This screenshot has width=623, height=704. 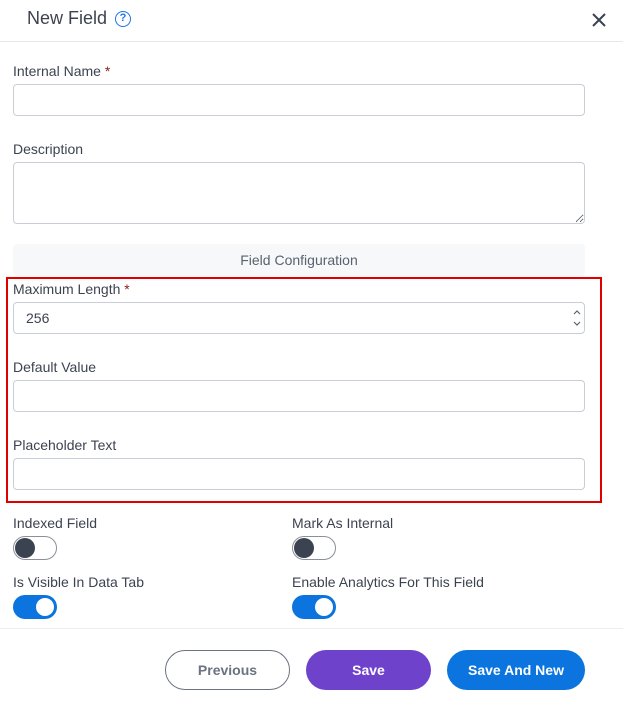 What do you see at coordinates (388, 582) in the screenshot?
I see `enable-analytics-label: Enable Analytics For This Field` at bounding box center [388, 582].